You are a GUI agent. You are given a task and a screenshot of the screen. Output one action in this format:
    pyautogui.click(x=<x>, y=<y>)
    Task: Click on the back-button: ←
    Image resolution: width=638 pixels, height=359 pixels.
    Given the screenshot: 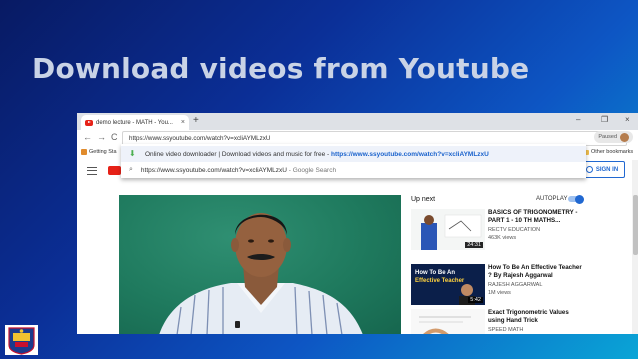 What is the action you would take?
    pyautogui.click(x=87, y=137)
    